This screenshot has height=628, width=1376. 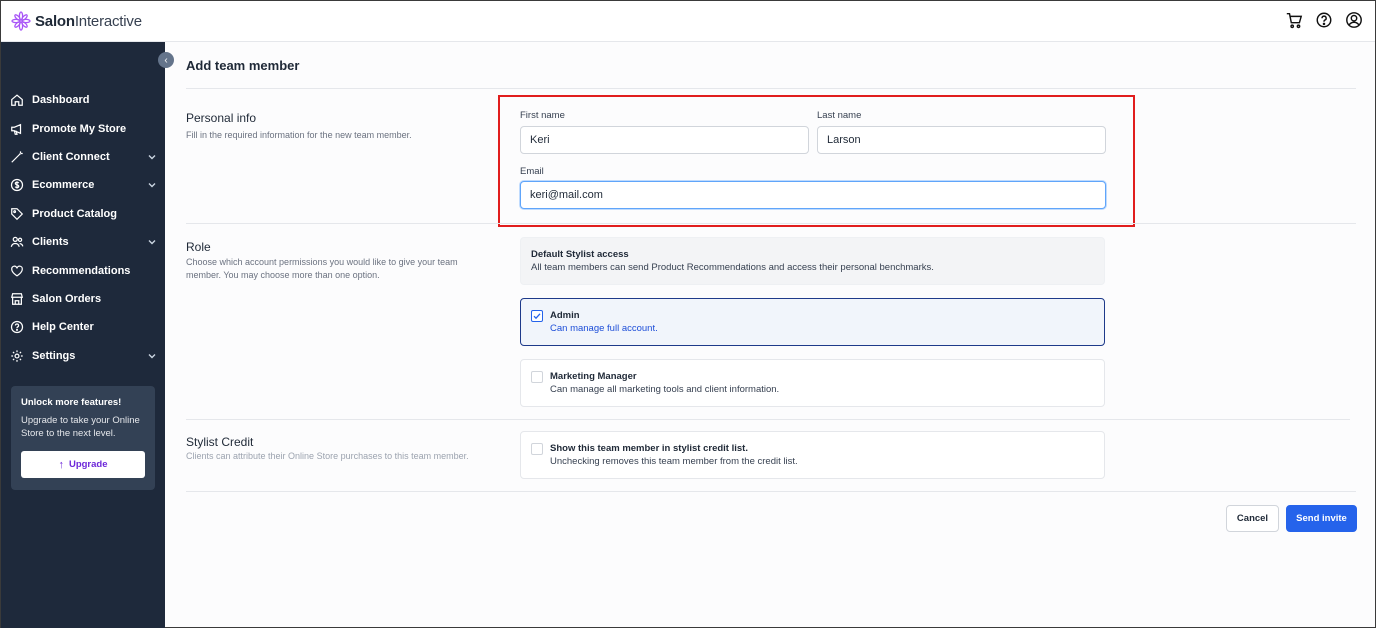 What do you see at coordinates (604, 328) in the screenshot?
I see `admin-desc: Can manage full account.` at bounding box center [604, 328].